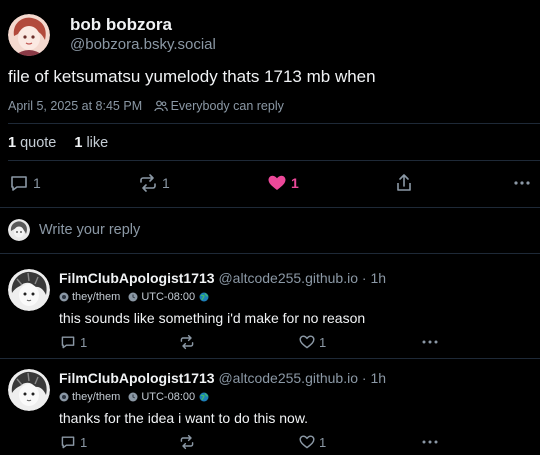  Describe the element at coordinates (277, 183) in the screenshot. I see `heart-filled-icon` at that location.